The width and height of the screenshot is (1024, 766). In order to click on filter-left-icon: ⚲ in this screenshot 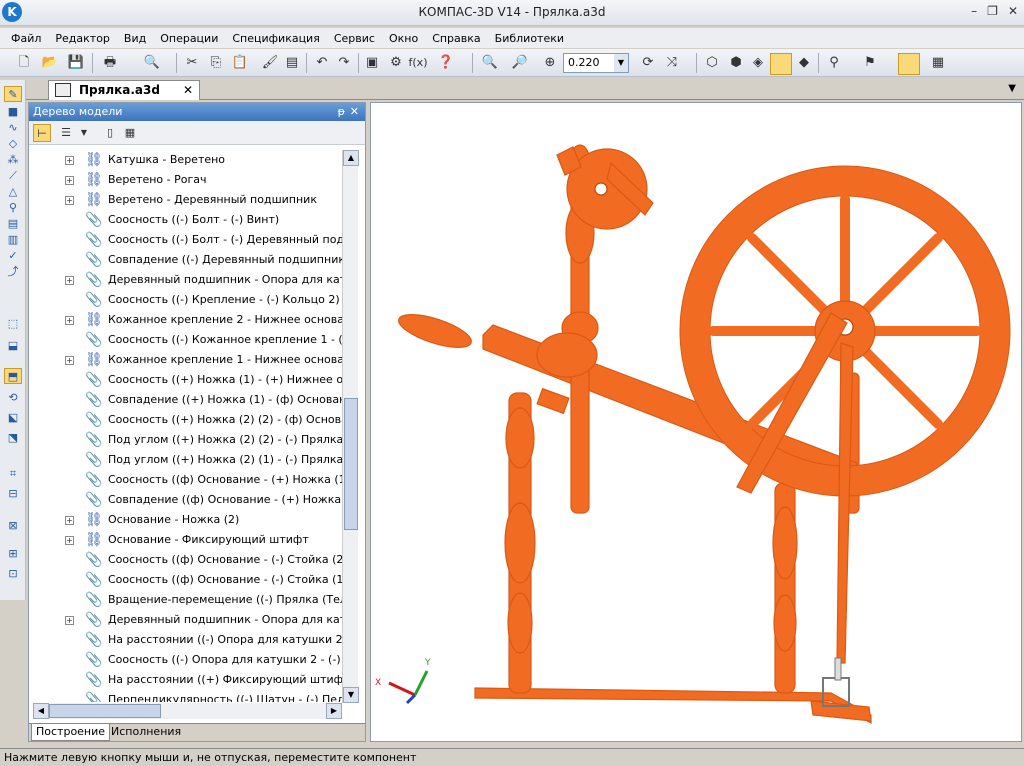, I will do `click(13, 208)`.